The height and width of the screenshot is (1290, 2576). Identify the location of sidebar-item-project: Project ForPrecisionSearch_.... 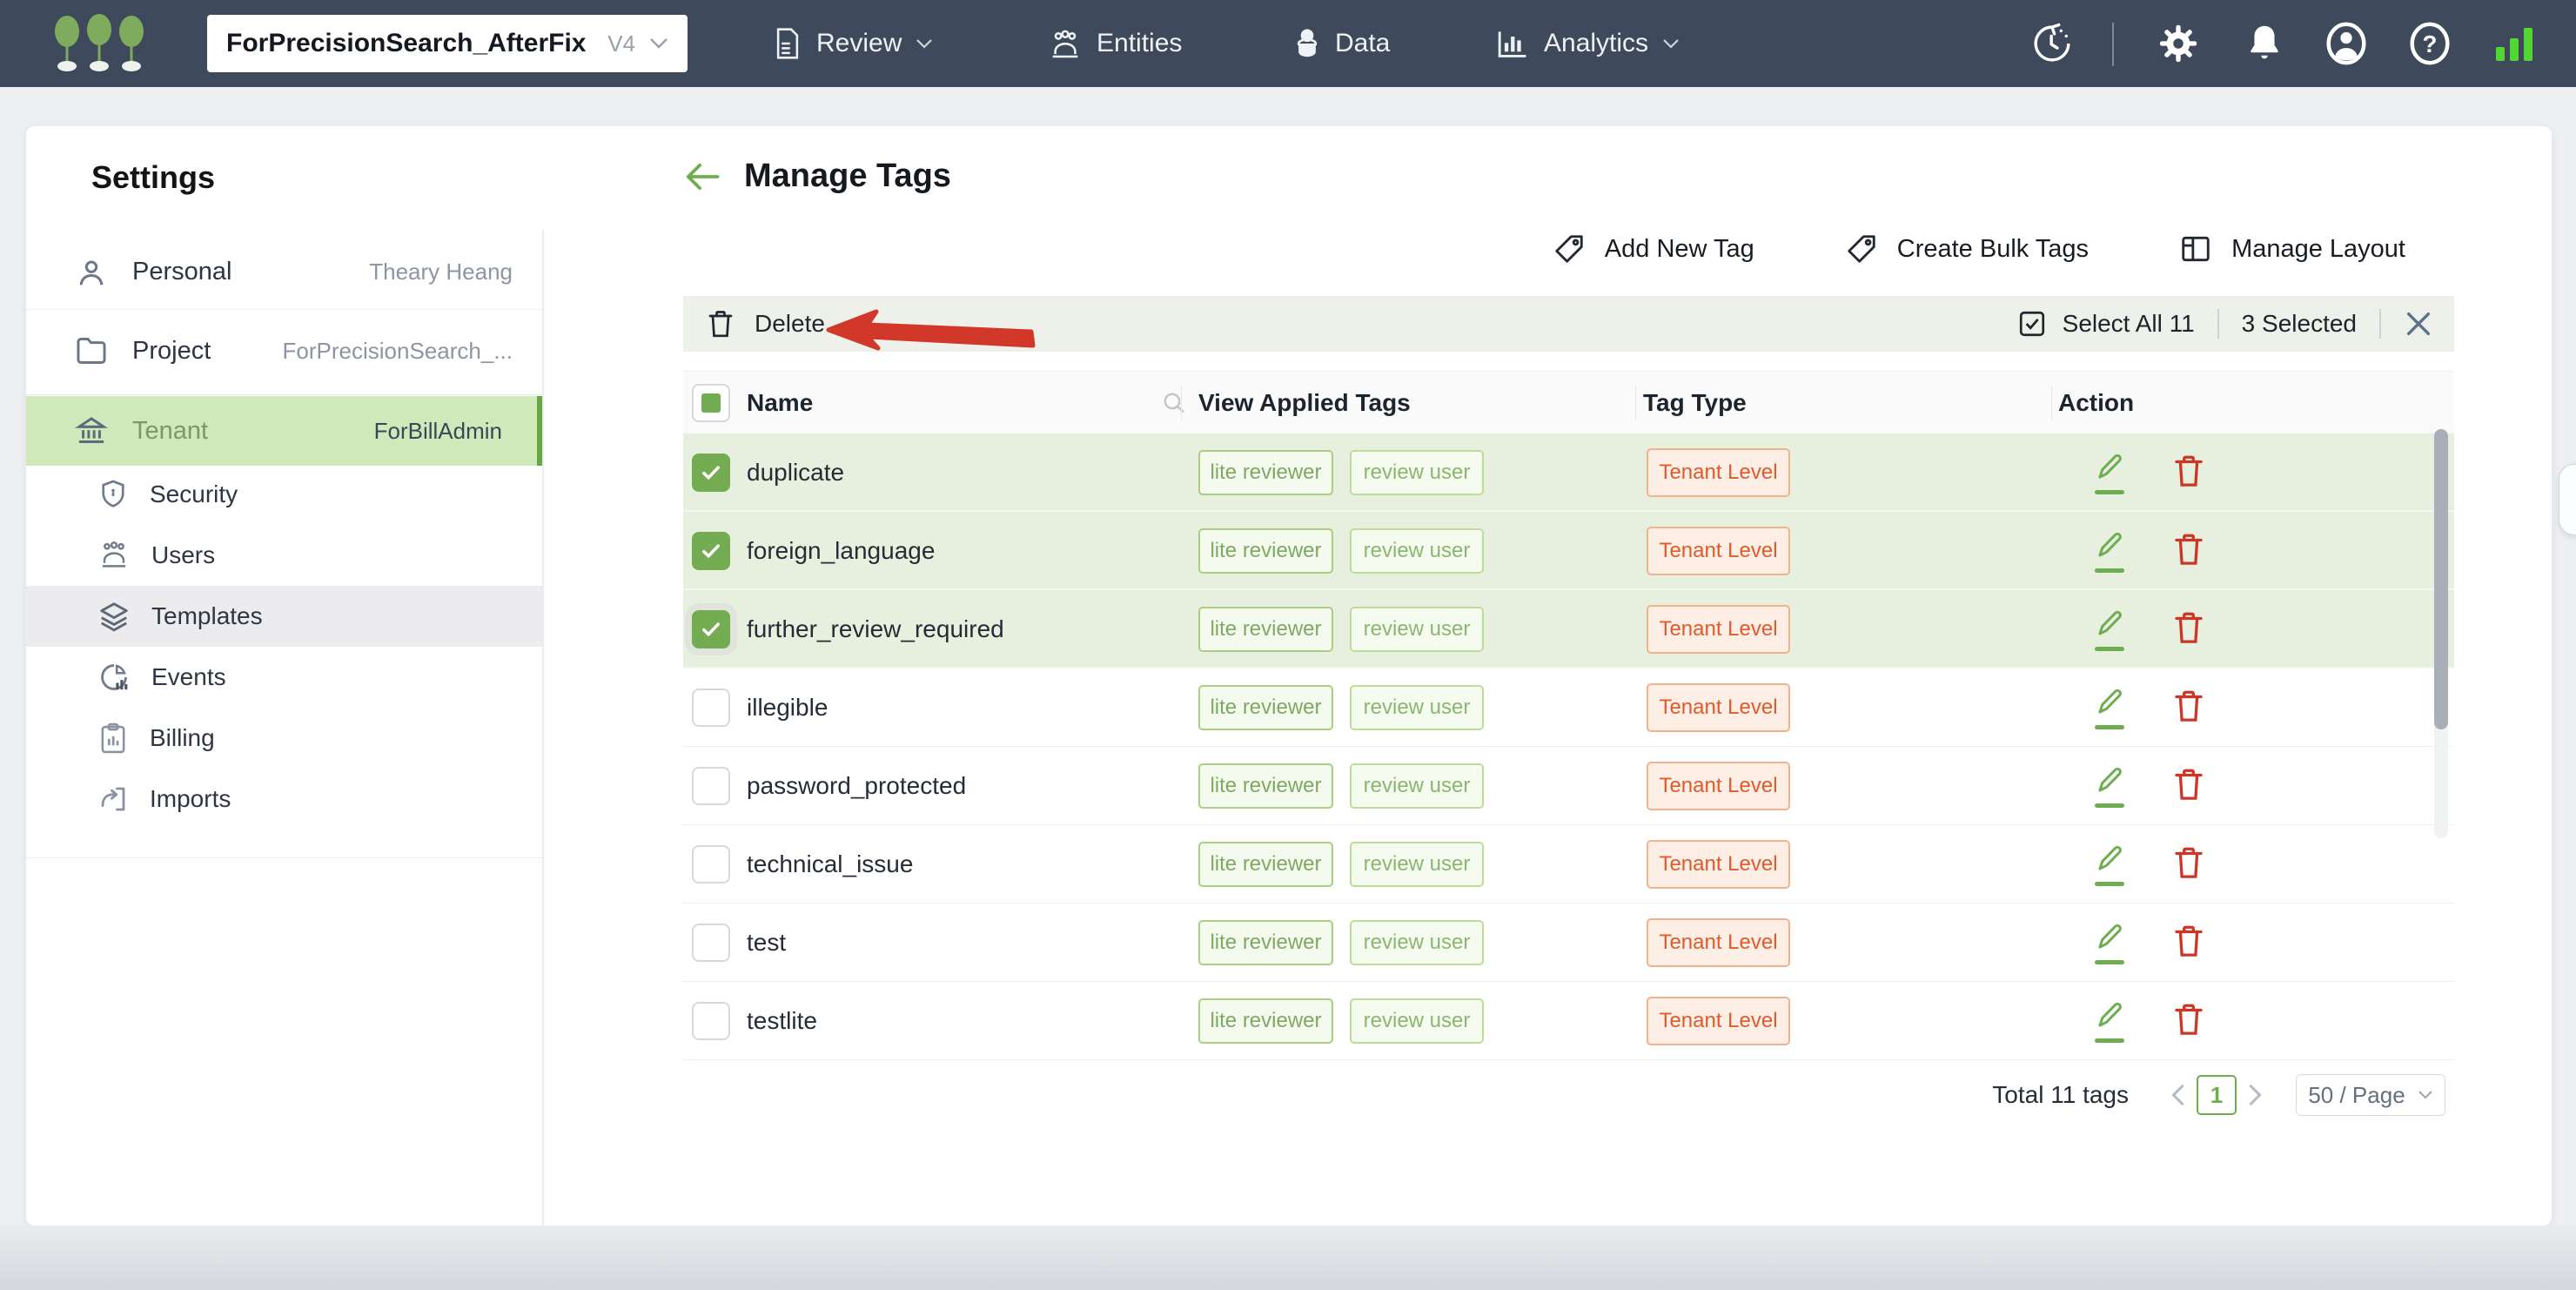
(284, 351).